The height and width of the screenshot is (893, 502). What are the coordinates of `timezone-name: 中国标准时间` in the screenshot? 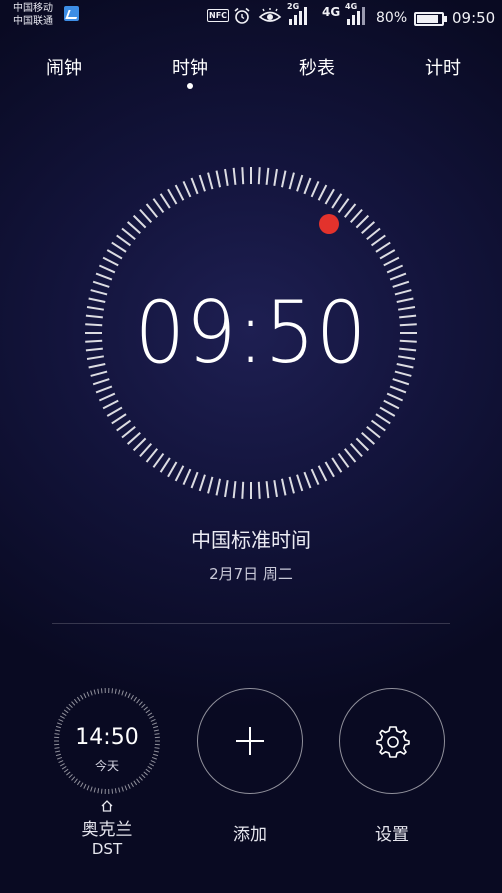 It's located at (251, 540).